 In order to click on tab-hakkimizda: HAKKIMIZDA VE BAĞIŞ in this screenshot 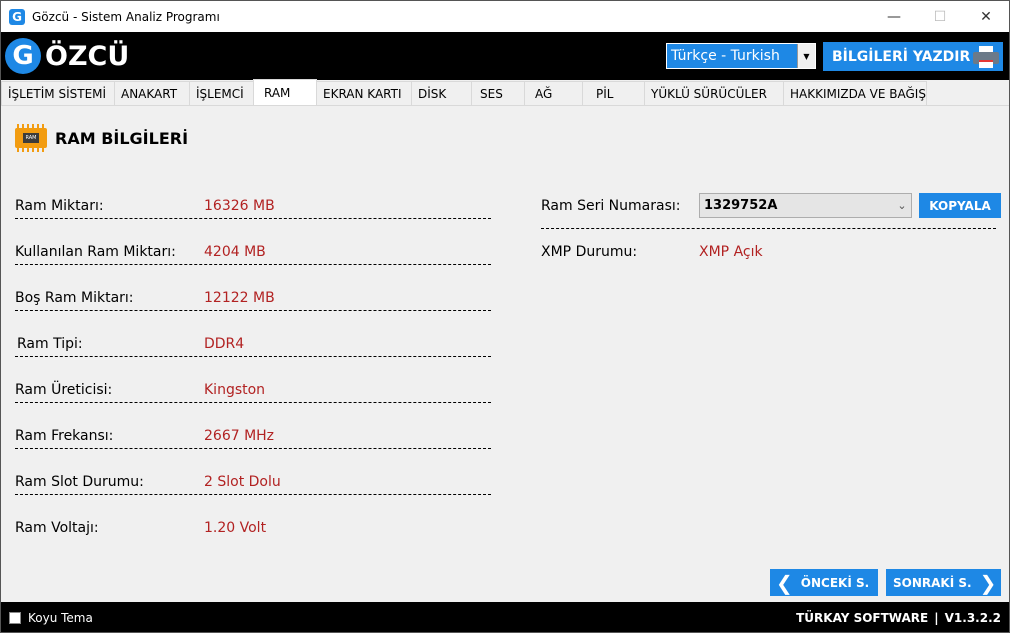, I will do `click(855, 93)`.